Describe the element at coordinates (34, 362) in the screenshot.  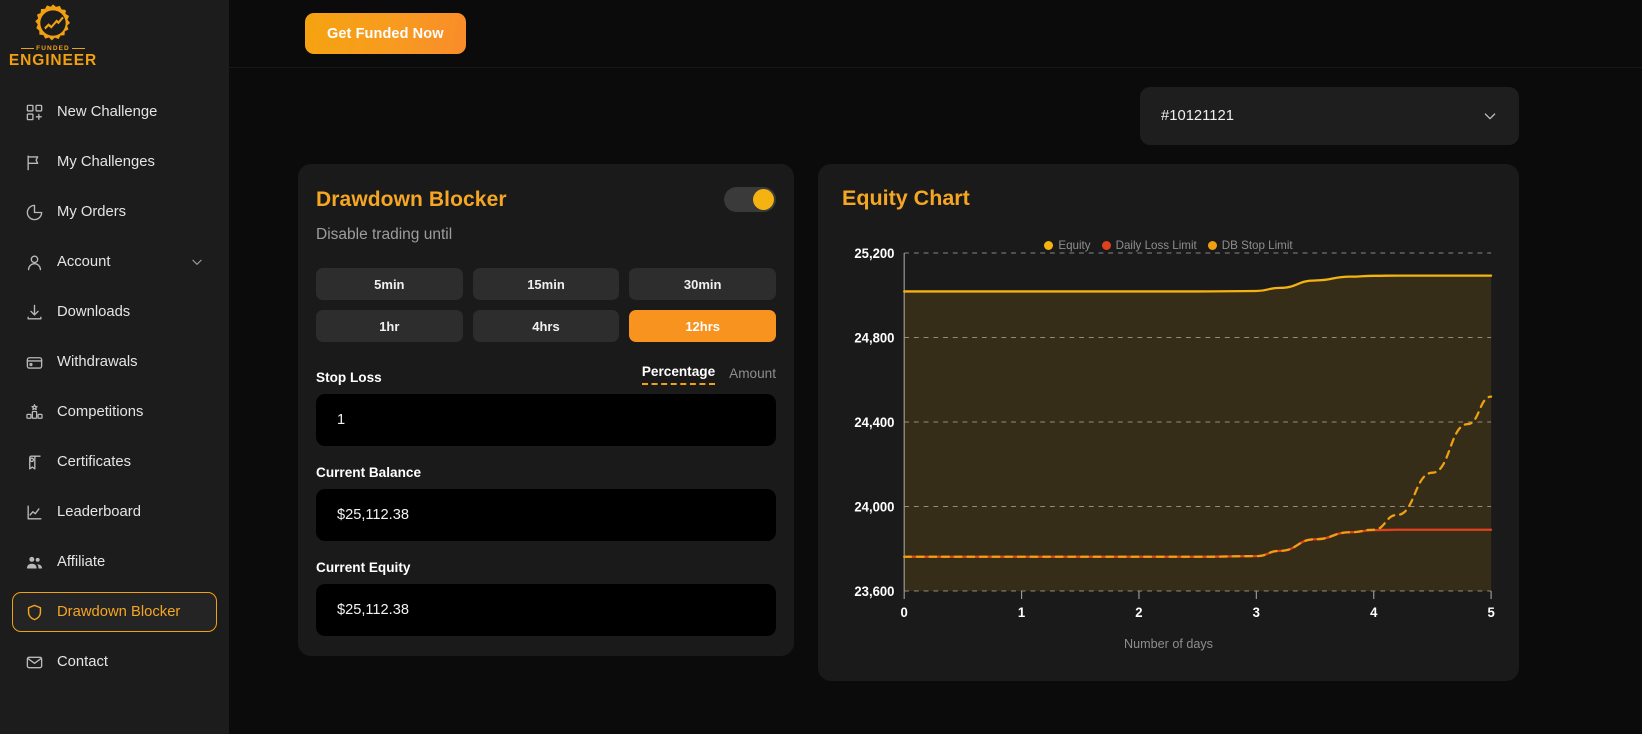
I see `wallet-icon` at that location.